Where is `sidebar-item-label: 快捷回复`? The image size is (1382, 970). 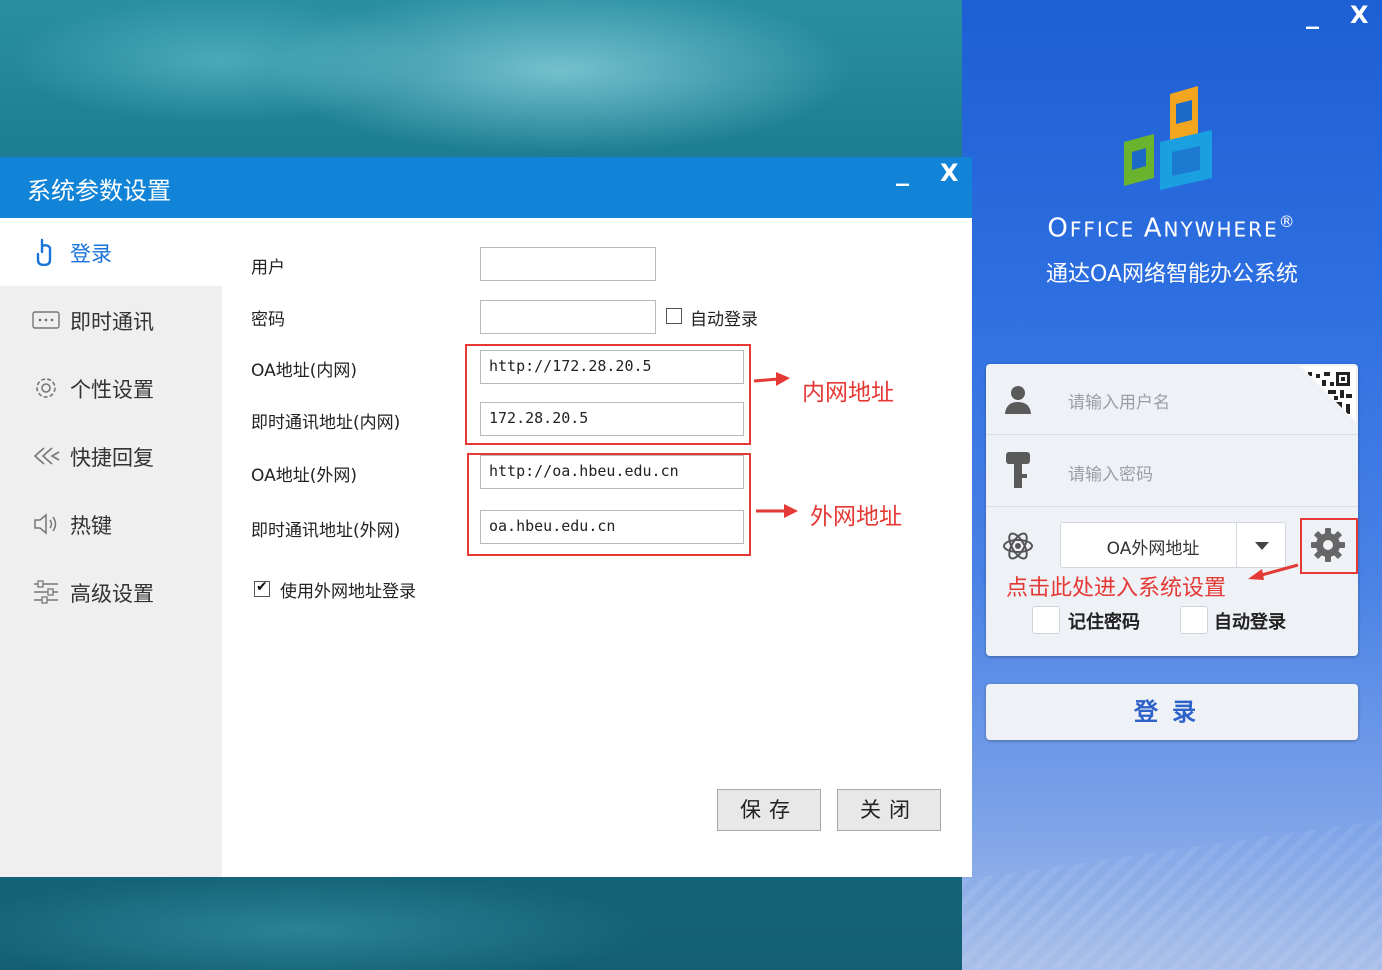
sidebar-item-label: 快捷回复 is located at coordinates (112, 458).